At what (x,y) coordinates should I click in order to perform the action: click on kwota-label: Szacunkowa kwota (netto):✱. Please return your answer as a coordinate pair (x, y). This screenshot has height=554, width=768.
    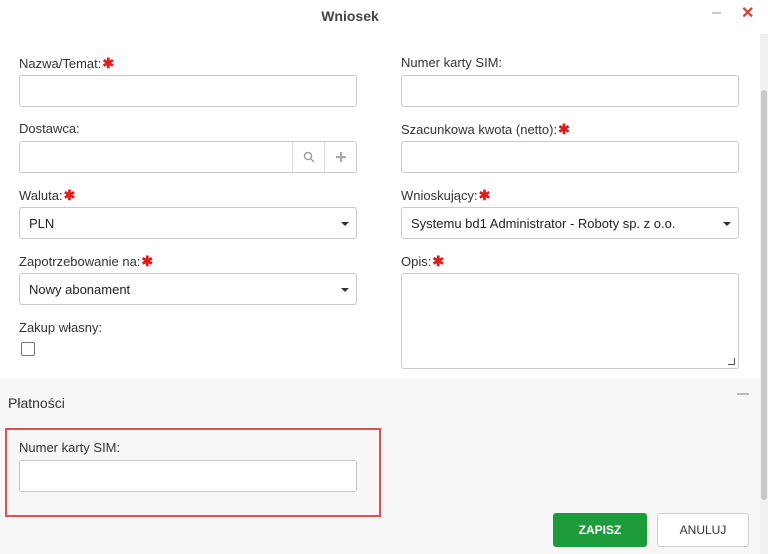
    Looking at the image, I should click on (485, 129).